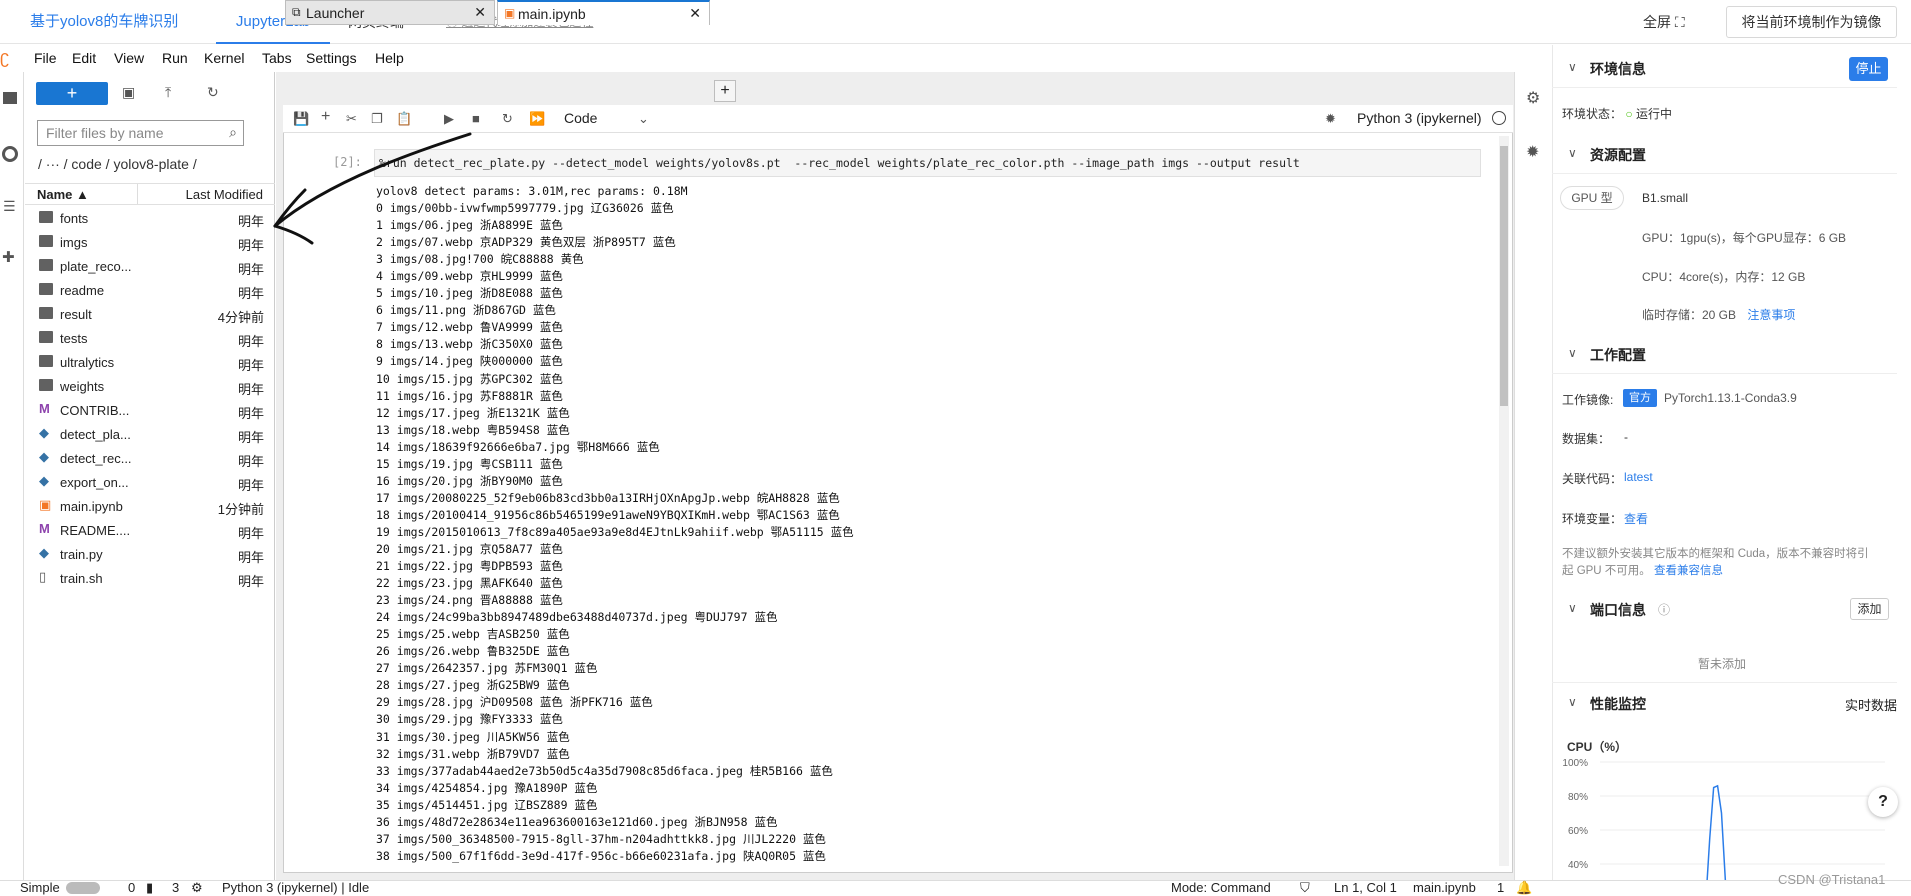 Image resolution: width=1911 pixels, height=896 pixels. What do you see at coordinates (1592, 519) in the screenshot?
I see `envvar-label: 环境变量：` at bounding box center [1592, 519].